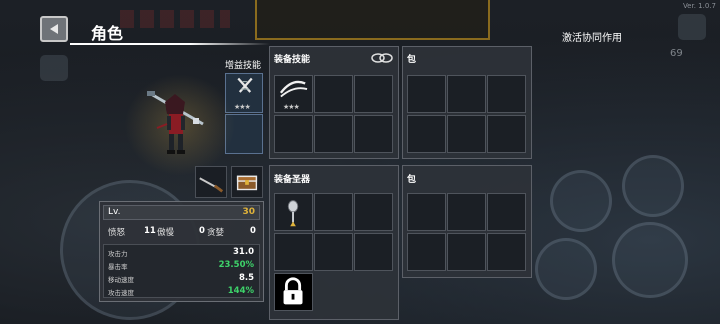  What do you see at coordinates (292, 60) in the screenshot?
I see `equipped-skills-label: 装备技能` at bounding box center [292, 60].